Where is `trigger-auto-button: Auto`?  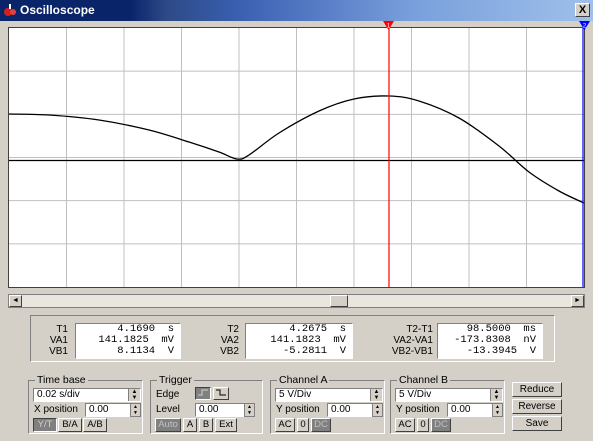
trigger-auto-button: Auto is located at coordinates (168, 425).